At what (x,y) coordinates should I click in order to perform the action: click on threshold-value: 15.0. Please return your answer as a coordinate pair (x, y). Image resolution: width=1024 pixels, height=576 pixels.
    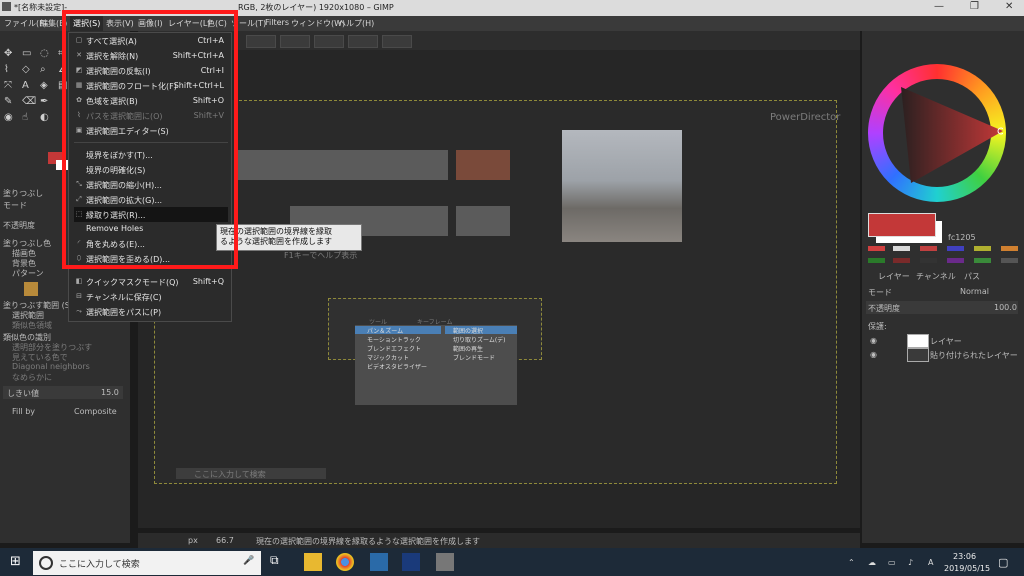
    Looking at the image, I should click on (110, 392).